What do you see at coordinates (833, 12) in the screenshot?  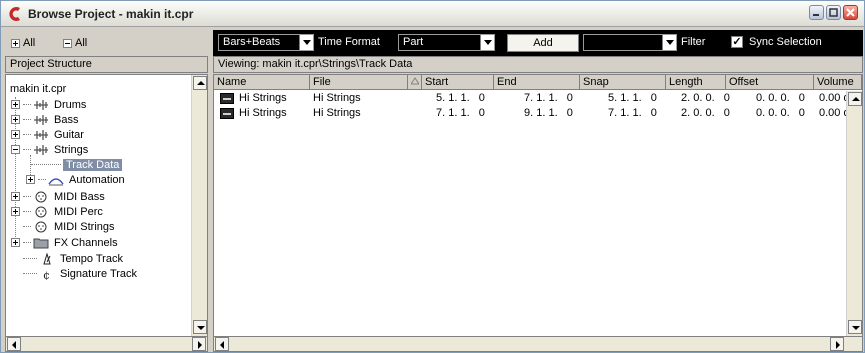 I see `maximize-button` at bounding box center [833, 12].